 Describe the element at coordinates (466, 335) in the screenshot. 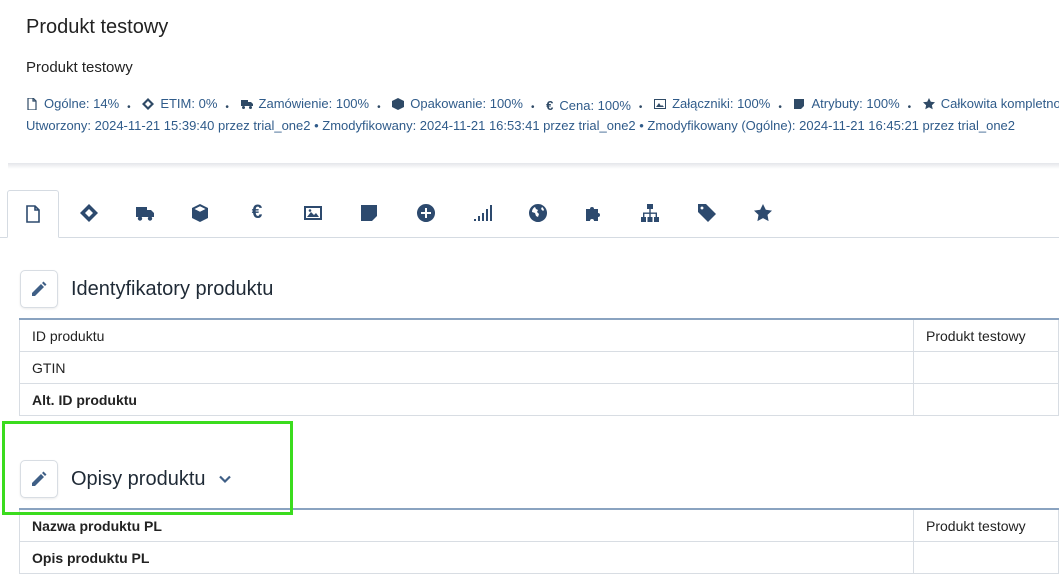

I see `row-key: ID produktu` at that location.